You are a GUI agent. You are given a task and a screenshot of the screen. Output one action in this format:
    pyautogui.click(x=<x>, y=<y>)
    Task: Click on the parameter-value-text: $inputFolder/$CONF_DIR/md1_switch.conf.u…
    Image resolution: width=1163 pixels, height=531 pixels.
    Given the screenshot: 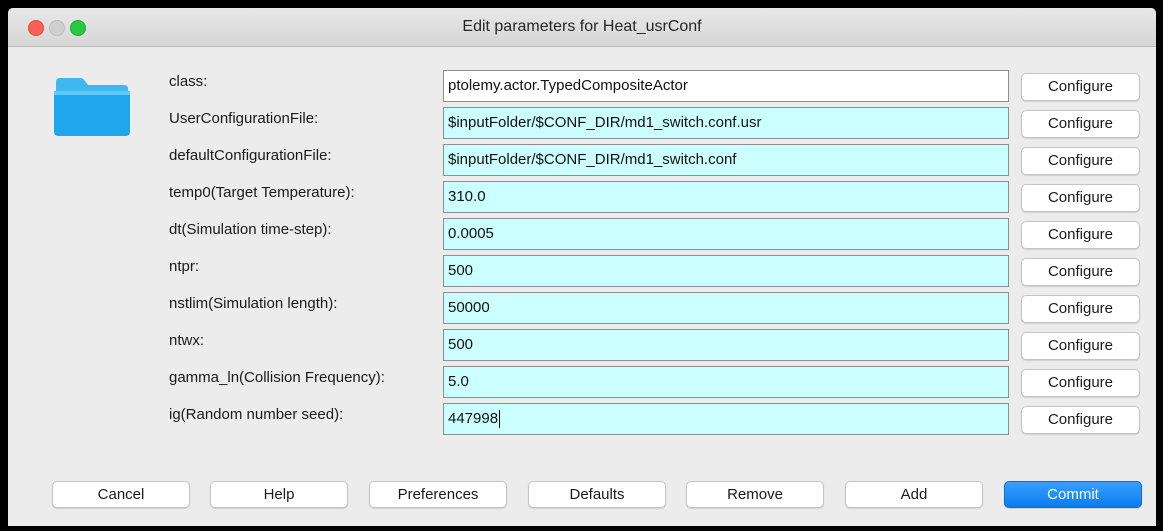 What is the action you would take?
    pyautogui.click(x=605, y=122)
    